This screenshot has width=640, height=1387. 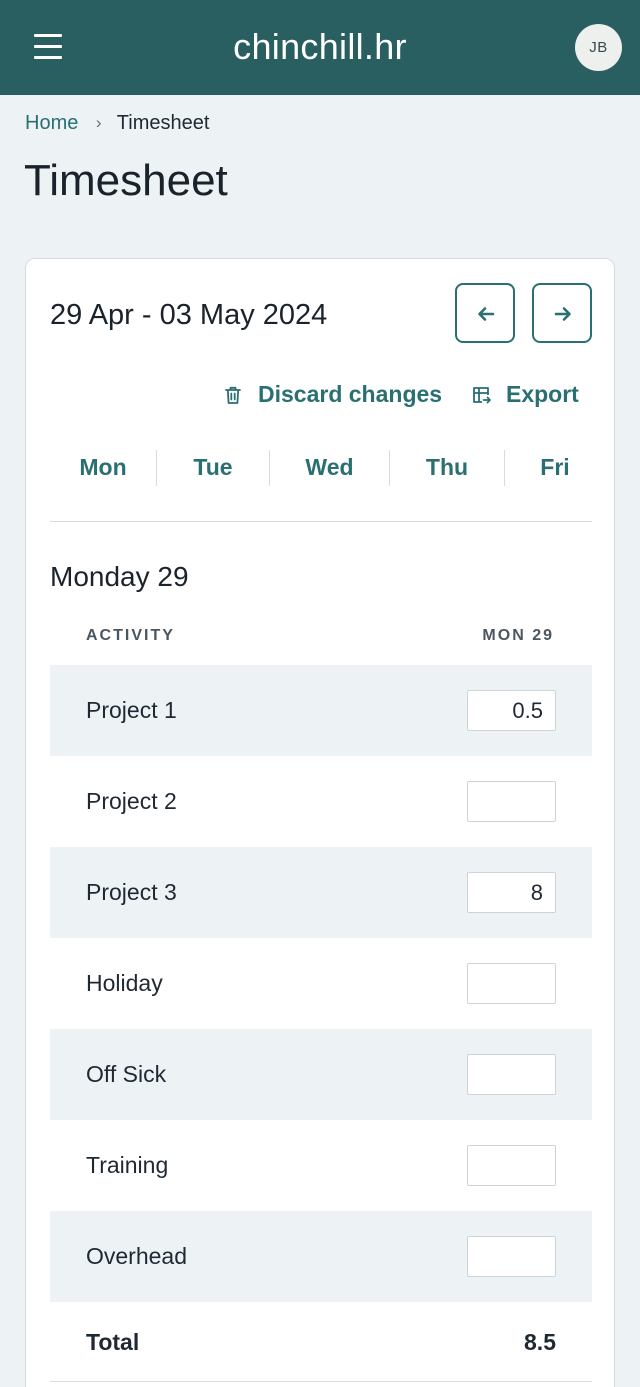 What do you see at coordinates (189, 315) in the screenshot?
I see `week-range: 29 Apr - 03 May 2024` at bounding box center [189, 315].